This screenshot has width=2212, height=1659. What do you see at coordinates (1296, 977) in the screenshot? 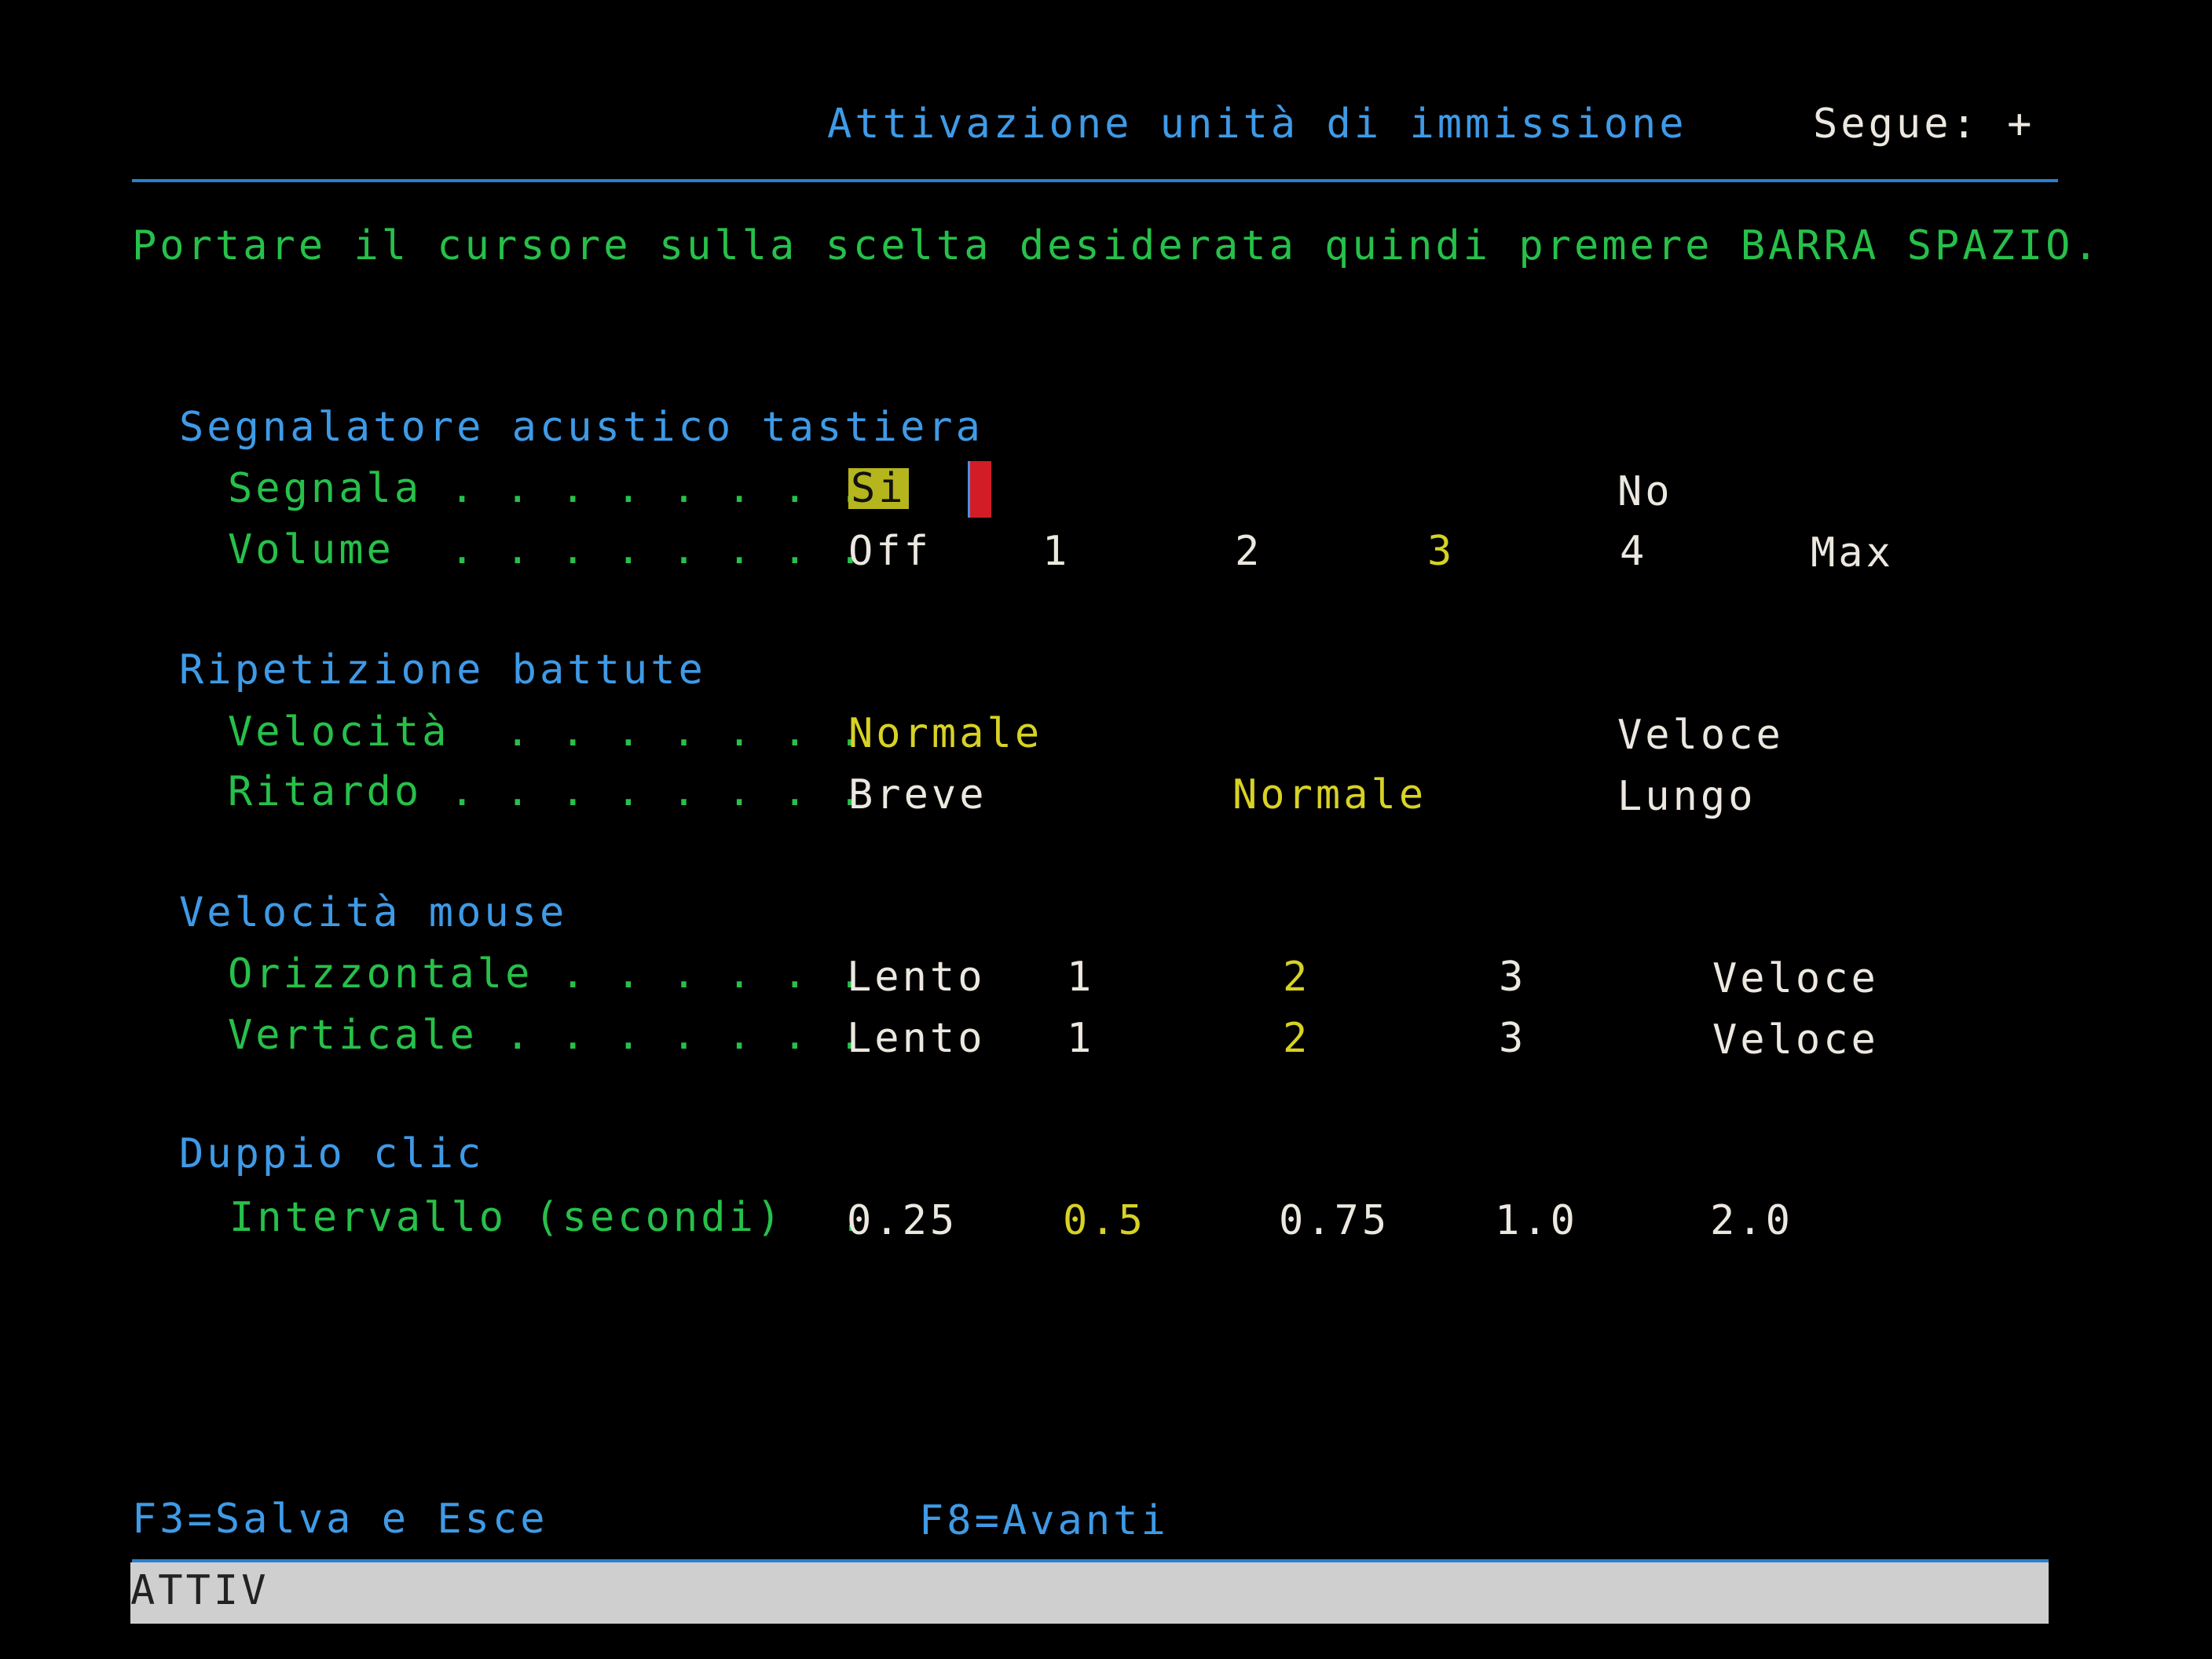
I see `mouse-horizontal-option-2: 2` at bounding box center [1296, 977].